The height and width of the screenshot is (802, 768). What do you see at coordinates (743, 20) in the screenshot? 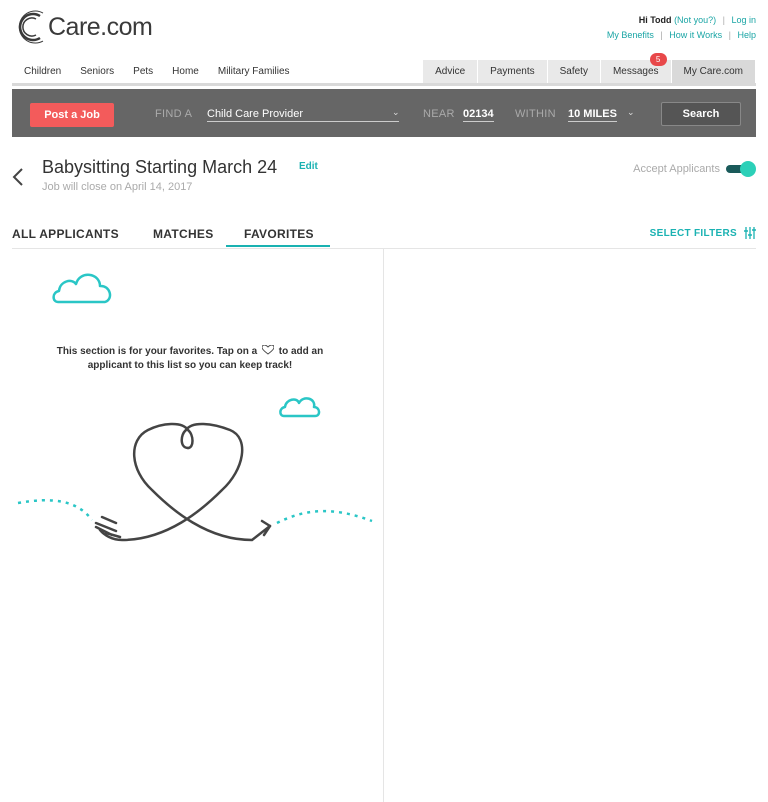
I see `login-link: Log in` at bounding box center [743, 20].